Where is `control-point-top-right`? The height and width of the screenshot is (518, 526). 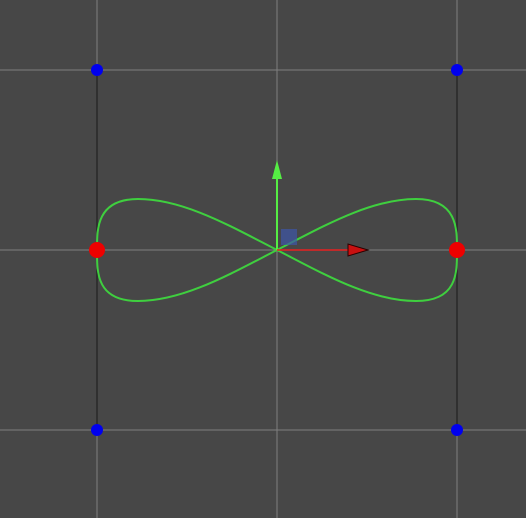
control-point-top-right is located at coordinates (457, 70).